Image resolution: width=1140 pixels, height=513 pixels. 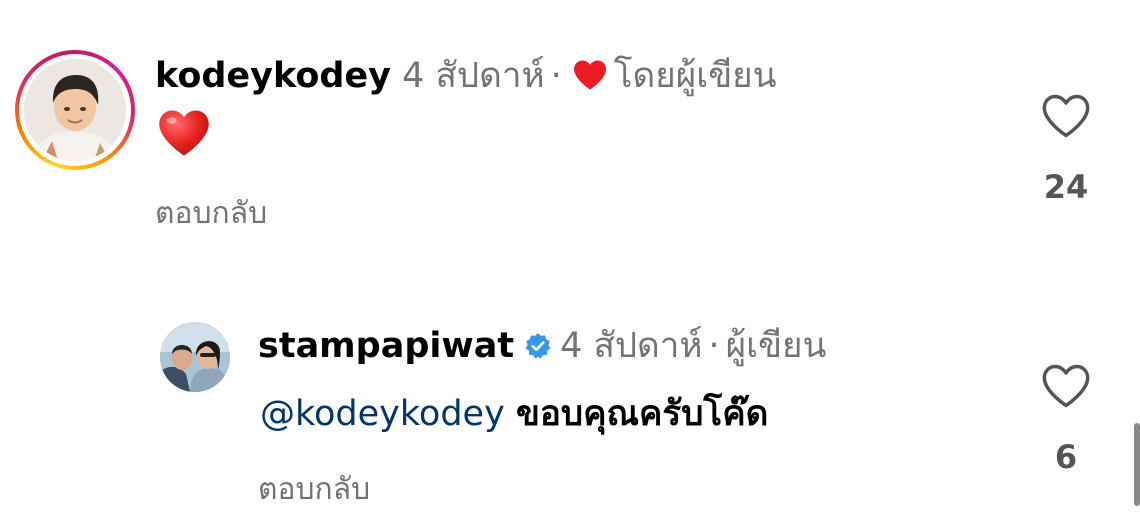 What do you see at coordinates (1066, 187) in the screenshot?
I see `like-count: 24` at bounding box center [1066, 187].